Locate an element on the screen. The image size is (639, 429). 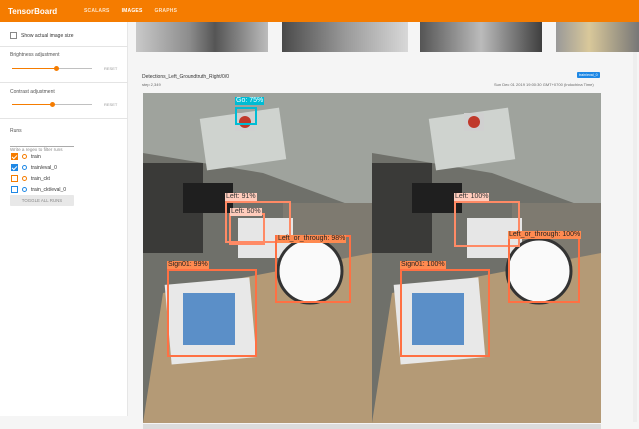
show-actual-size-toggle: Show actual image size is located at coordinates (42, 35).